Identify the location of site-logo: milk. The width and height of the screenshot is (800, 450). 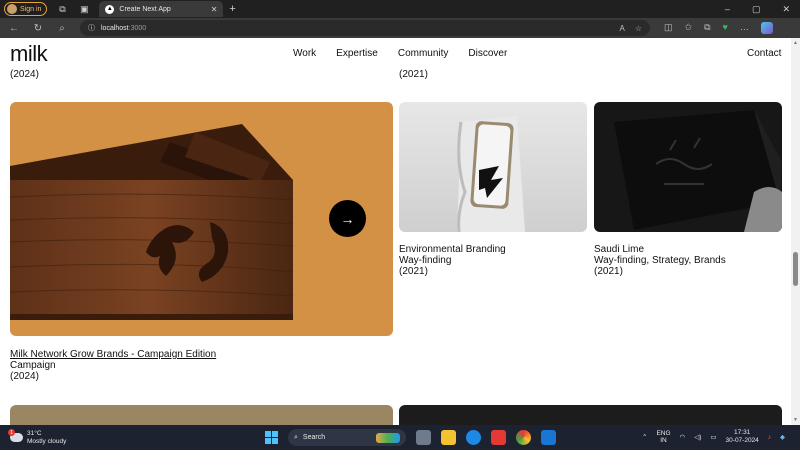
(29, 54).